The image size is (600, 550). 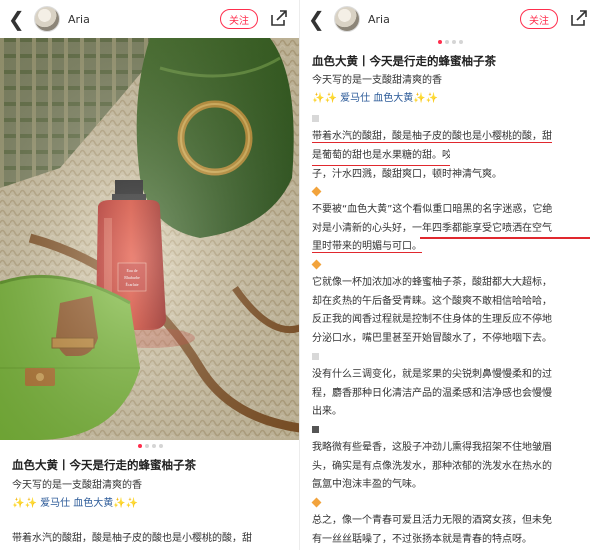 What do you see at coordinates (432, 228) in the screenshot?
I see `text-line: 对是小清新的心头好，一年四季都能享受它喷洒在空气` at bounding box center [432, 228].